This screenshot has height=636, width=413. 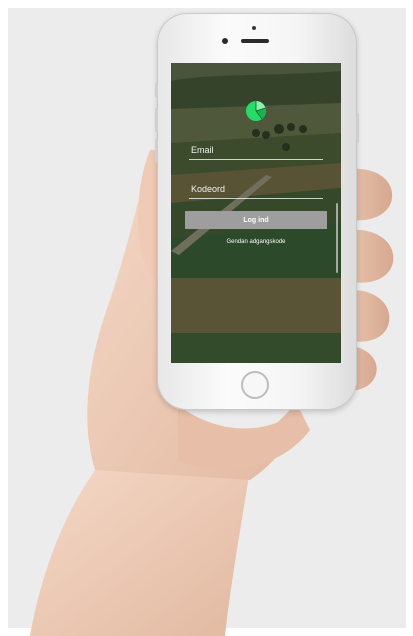 What do you see at coordinates (255, 41) in the screenshot?
I see `earpiece-speaker` at bounding box center [255, 41].